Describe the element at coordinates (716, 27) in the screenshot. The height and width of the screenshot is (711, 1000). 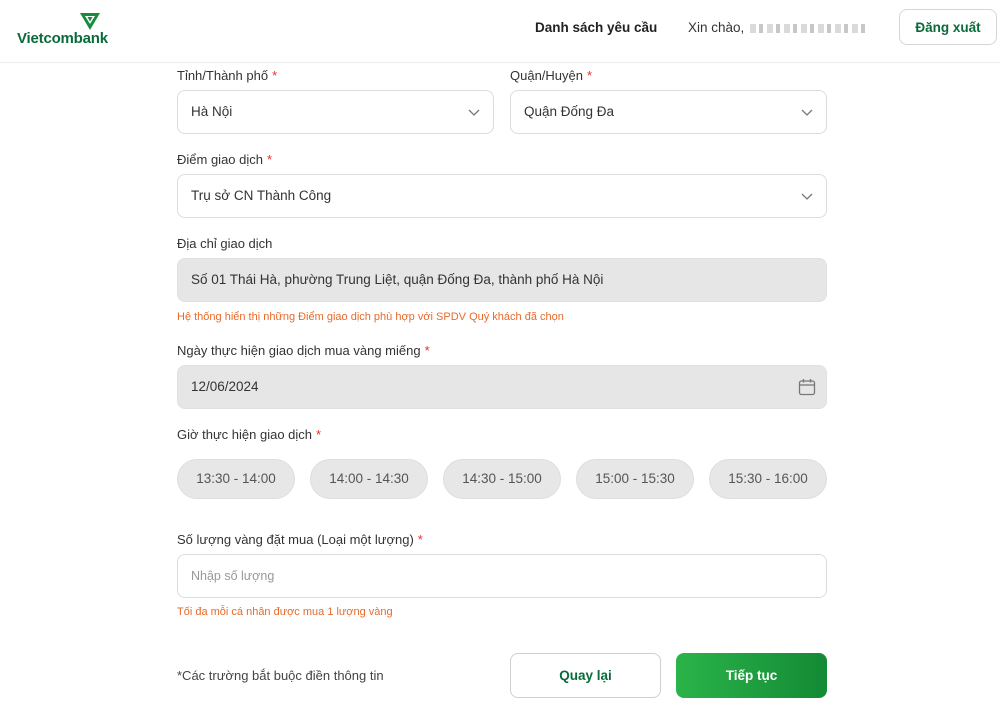
I see `greeting-text: Xin chào,` at that location.